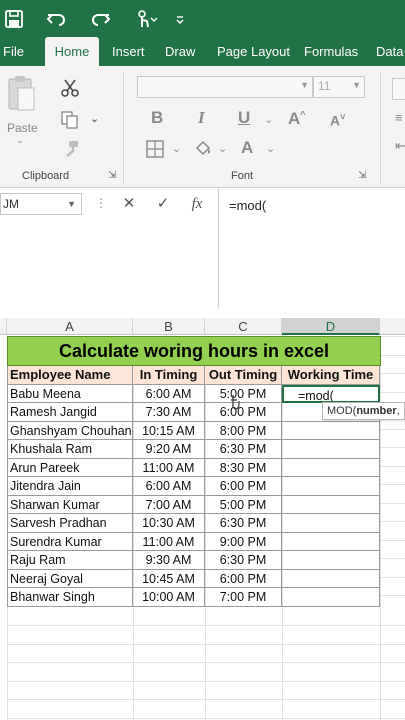 This screenshot has height=720, width=405. I want to click on insert-function-icon: fx, so click(197, 204).